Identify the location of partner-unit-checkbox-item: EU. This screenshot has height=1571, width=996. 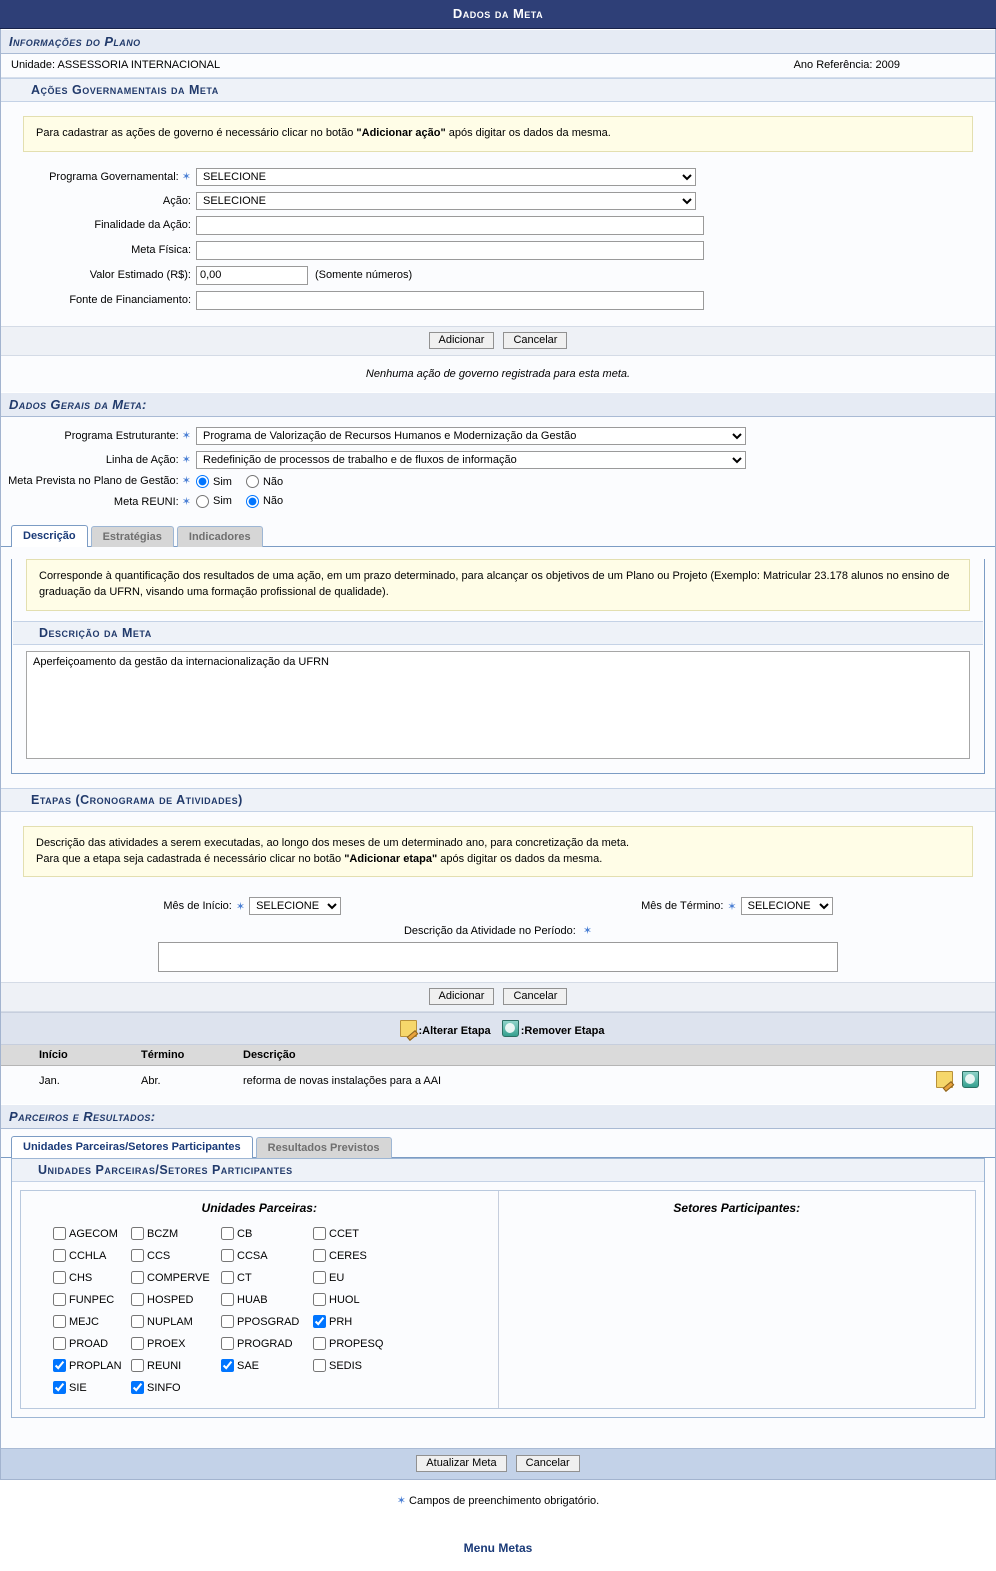
(358, 1278).